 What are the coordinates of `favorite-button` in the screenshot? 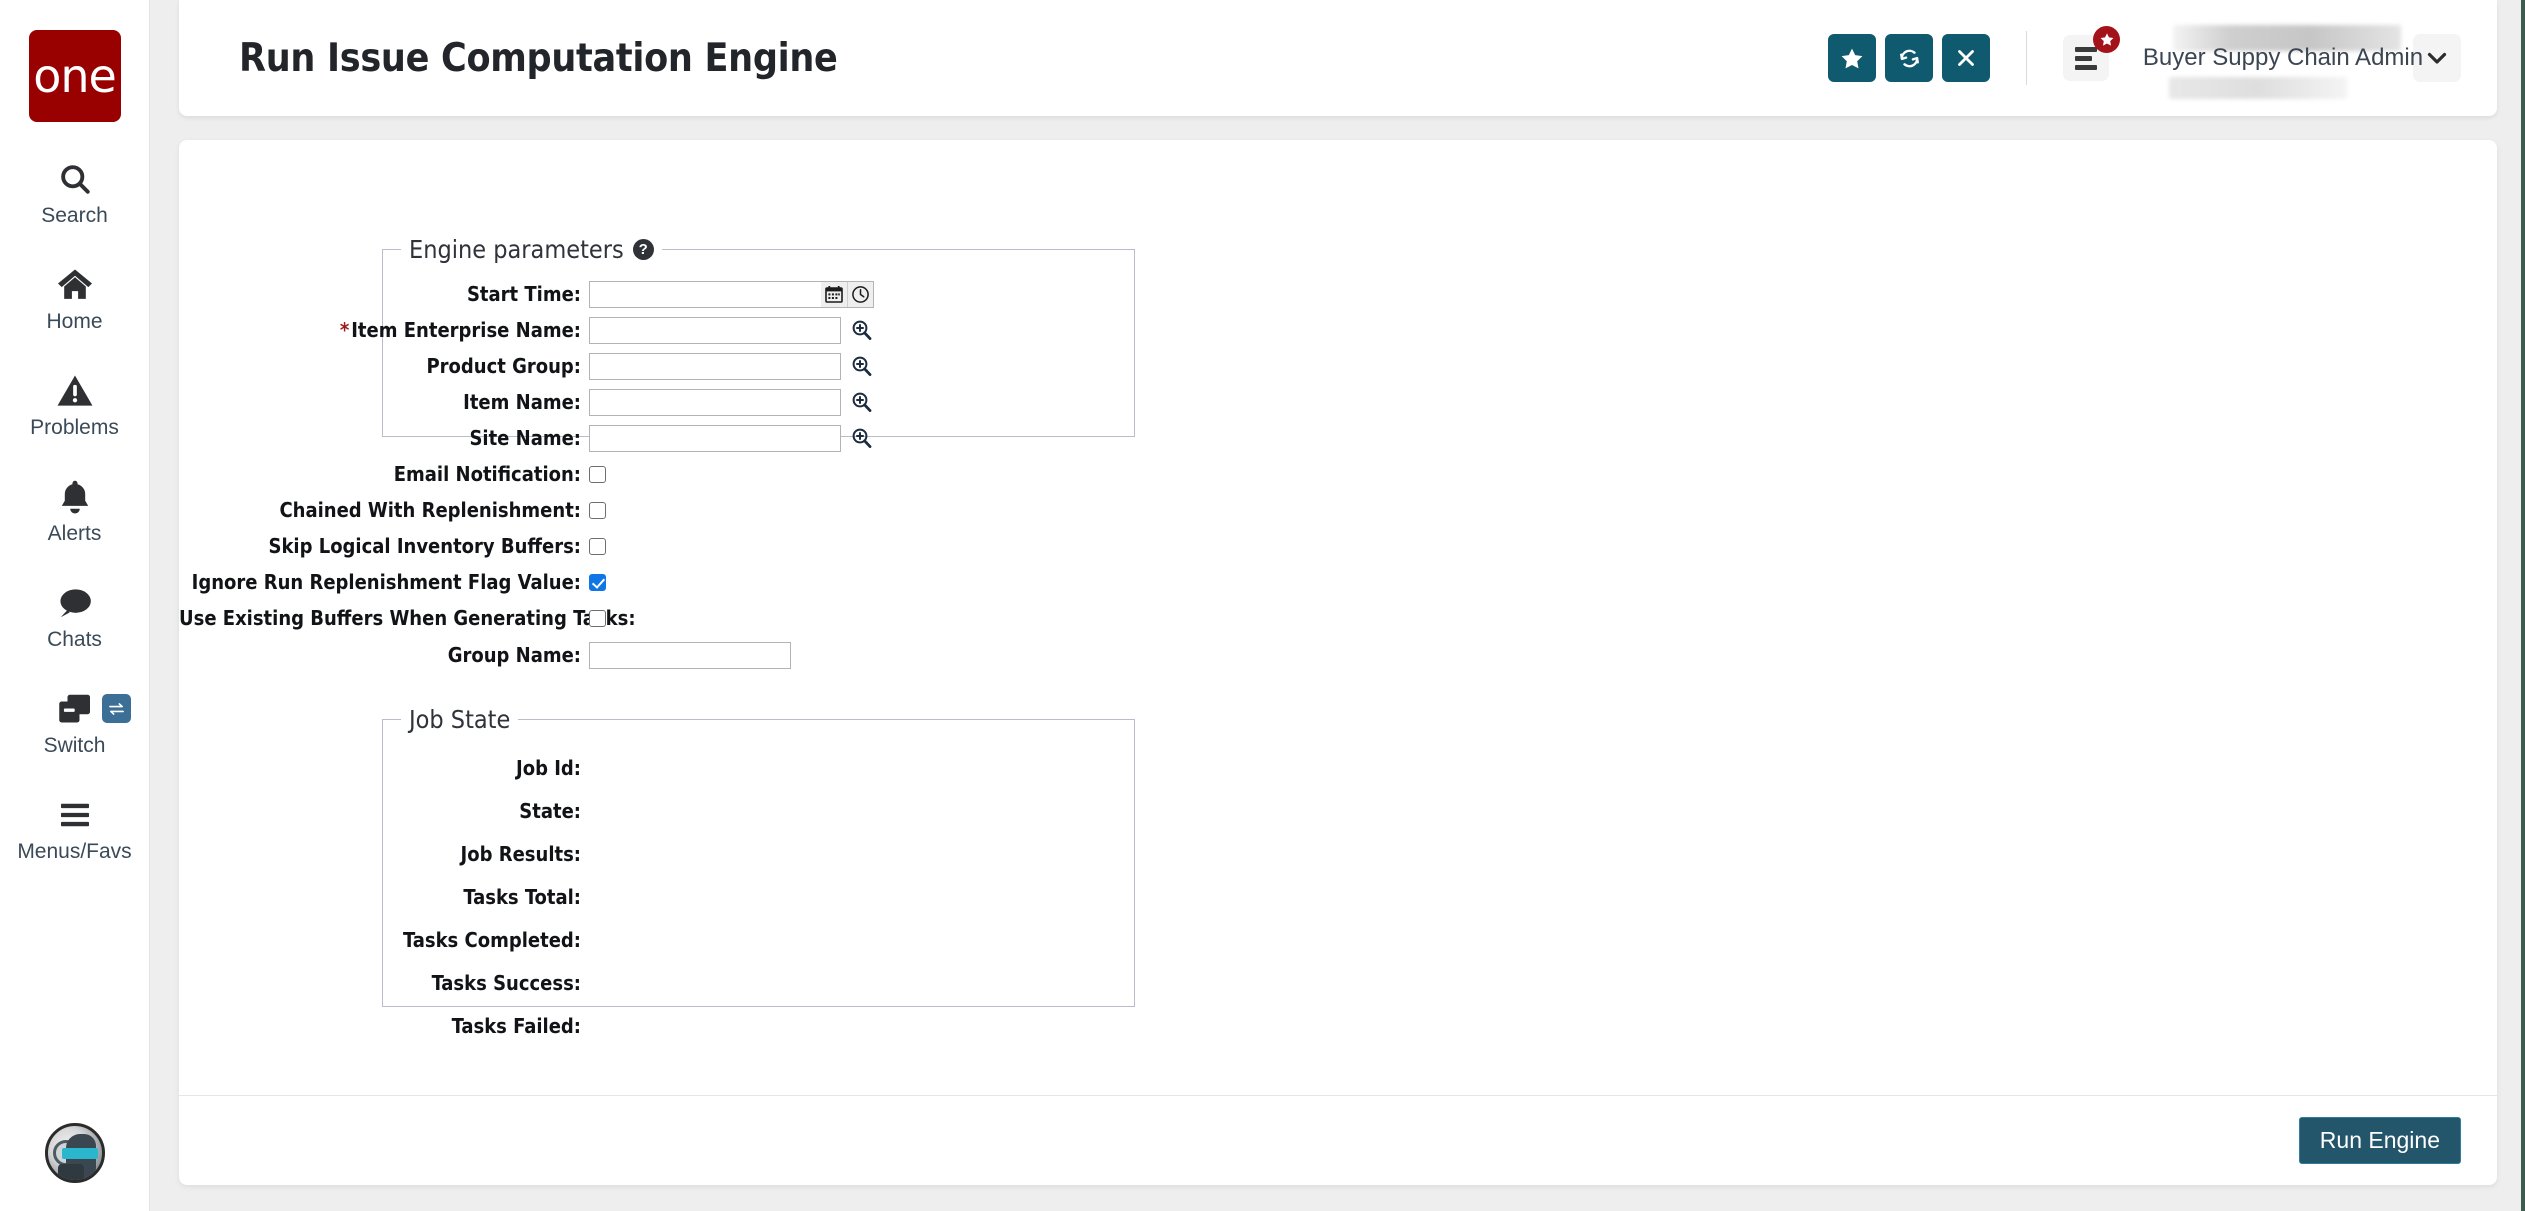 It's located at (1852, 58).